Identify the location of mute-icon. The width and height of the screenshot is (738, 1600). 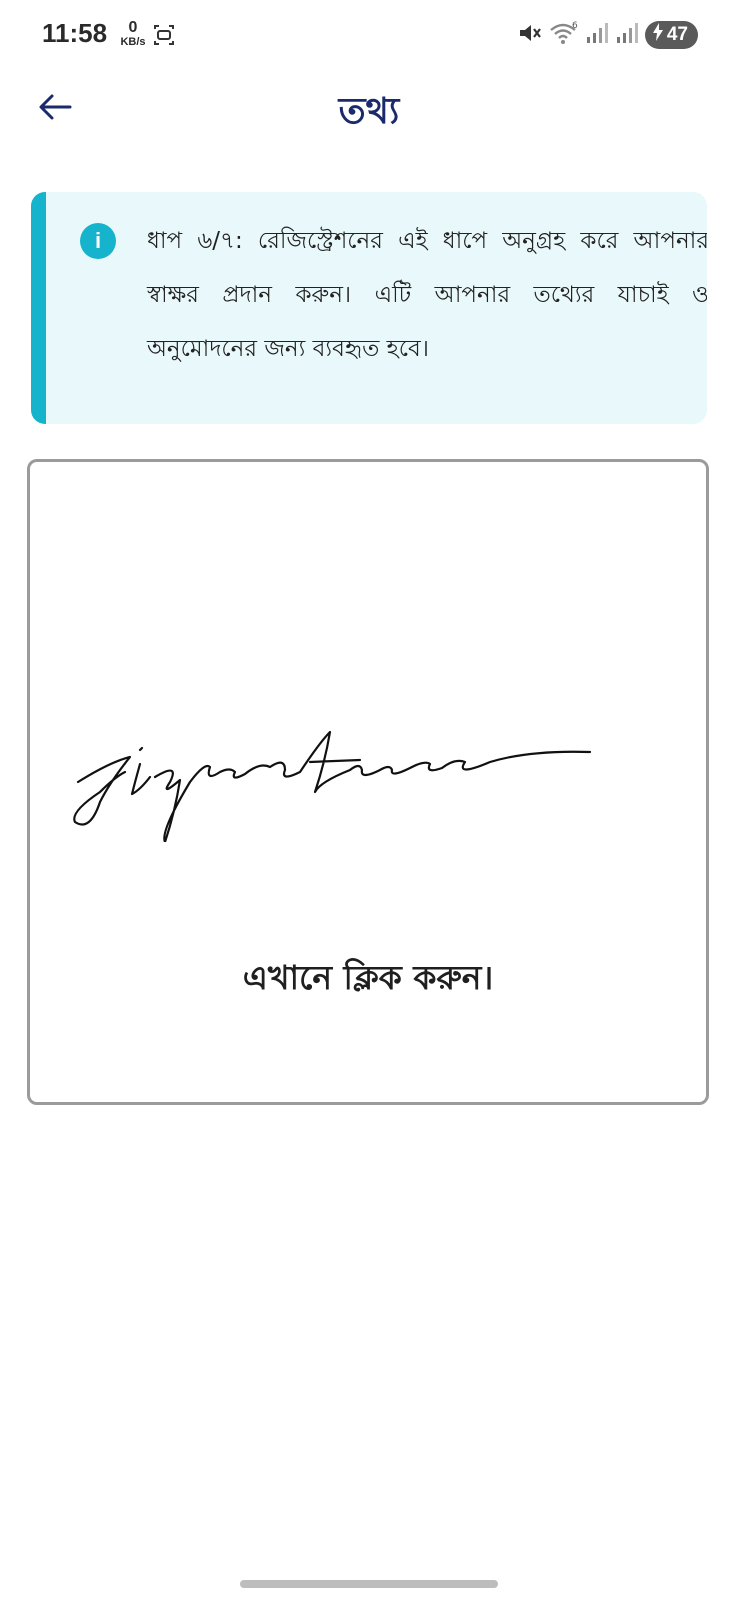
(530, 35).